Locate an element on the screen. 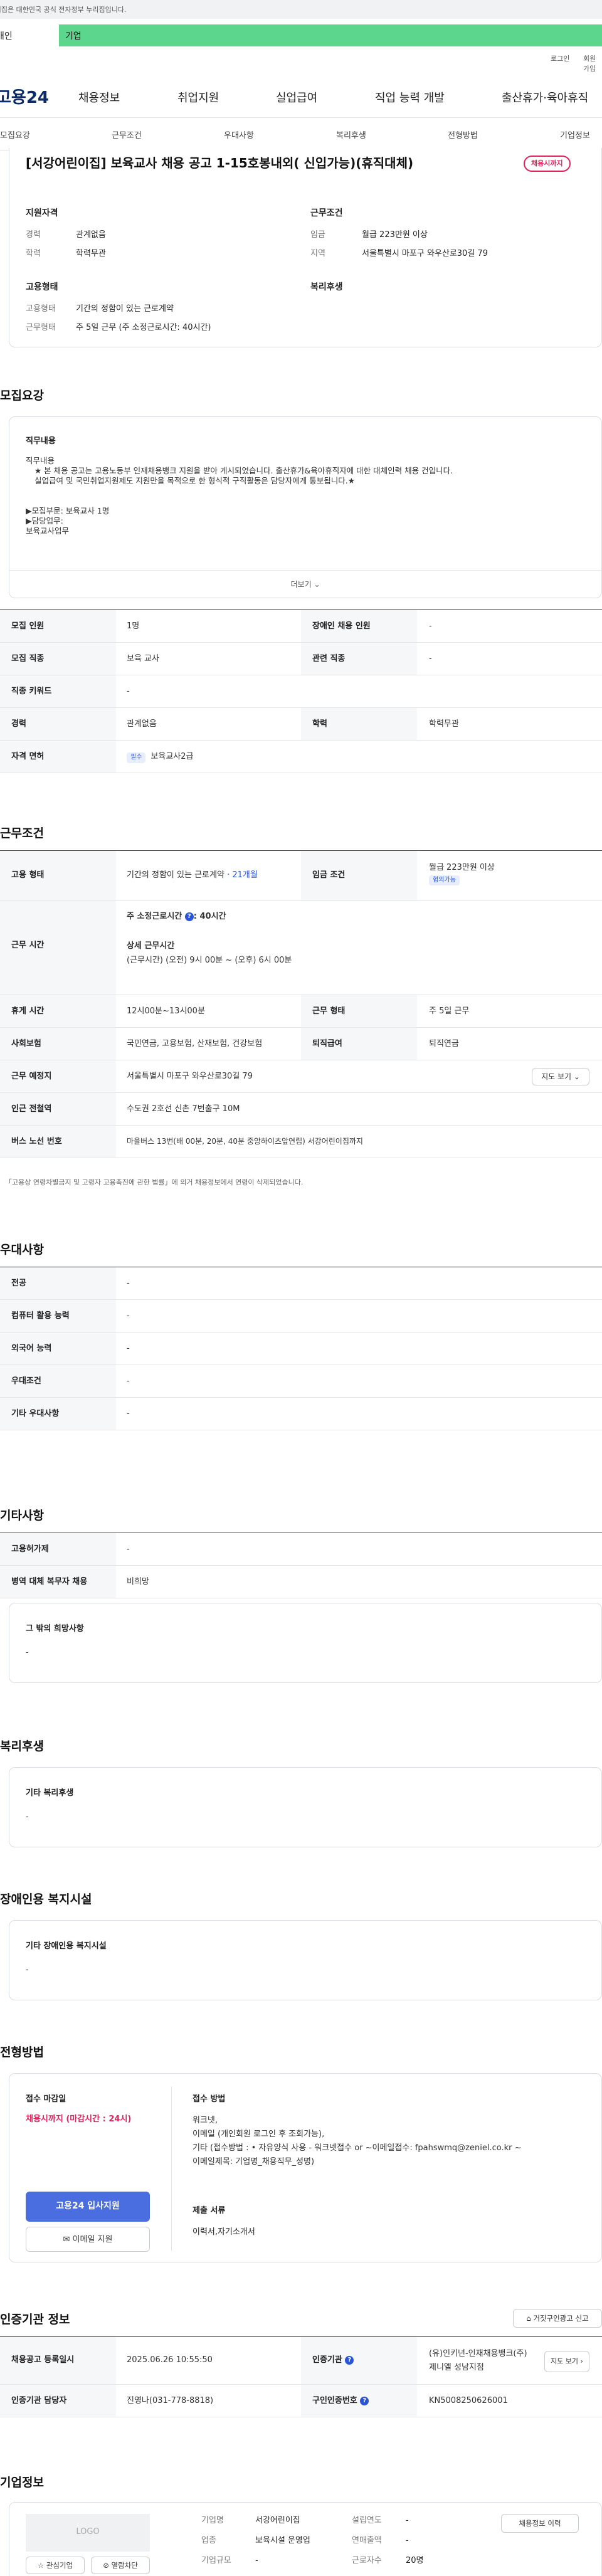 This screenshot has width=602, height=2576. etc-heading: 기타사항 is located at coordinates (22, 1516).